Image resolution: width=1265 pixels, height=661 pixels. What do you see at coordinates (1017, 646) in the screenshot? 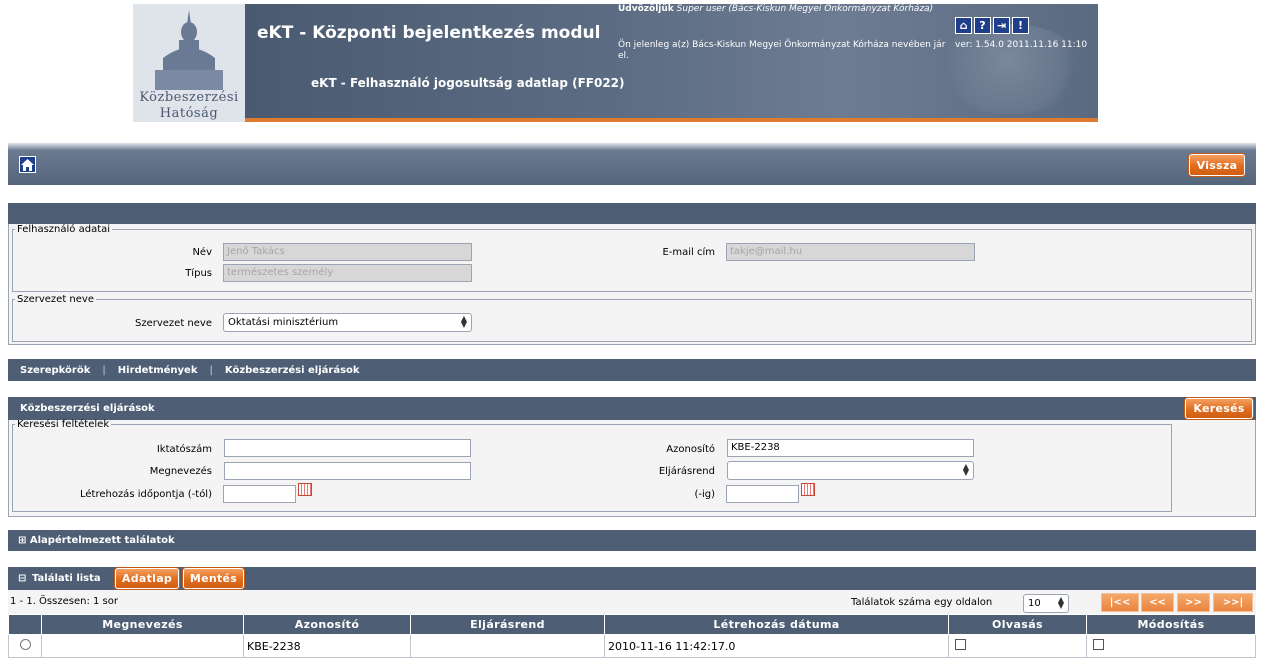
I see `cell-olvasas` at bounding box center [1017, 646].